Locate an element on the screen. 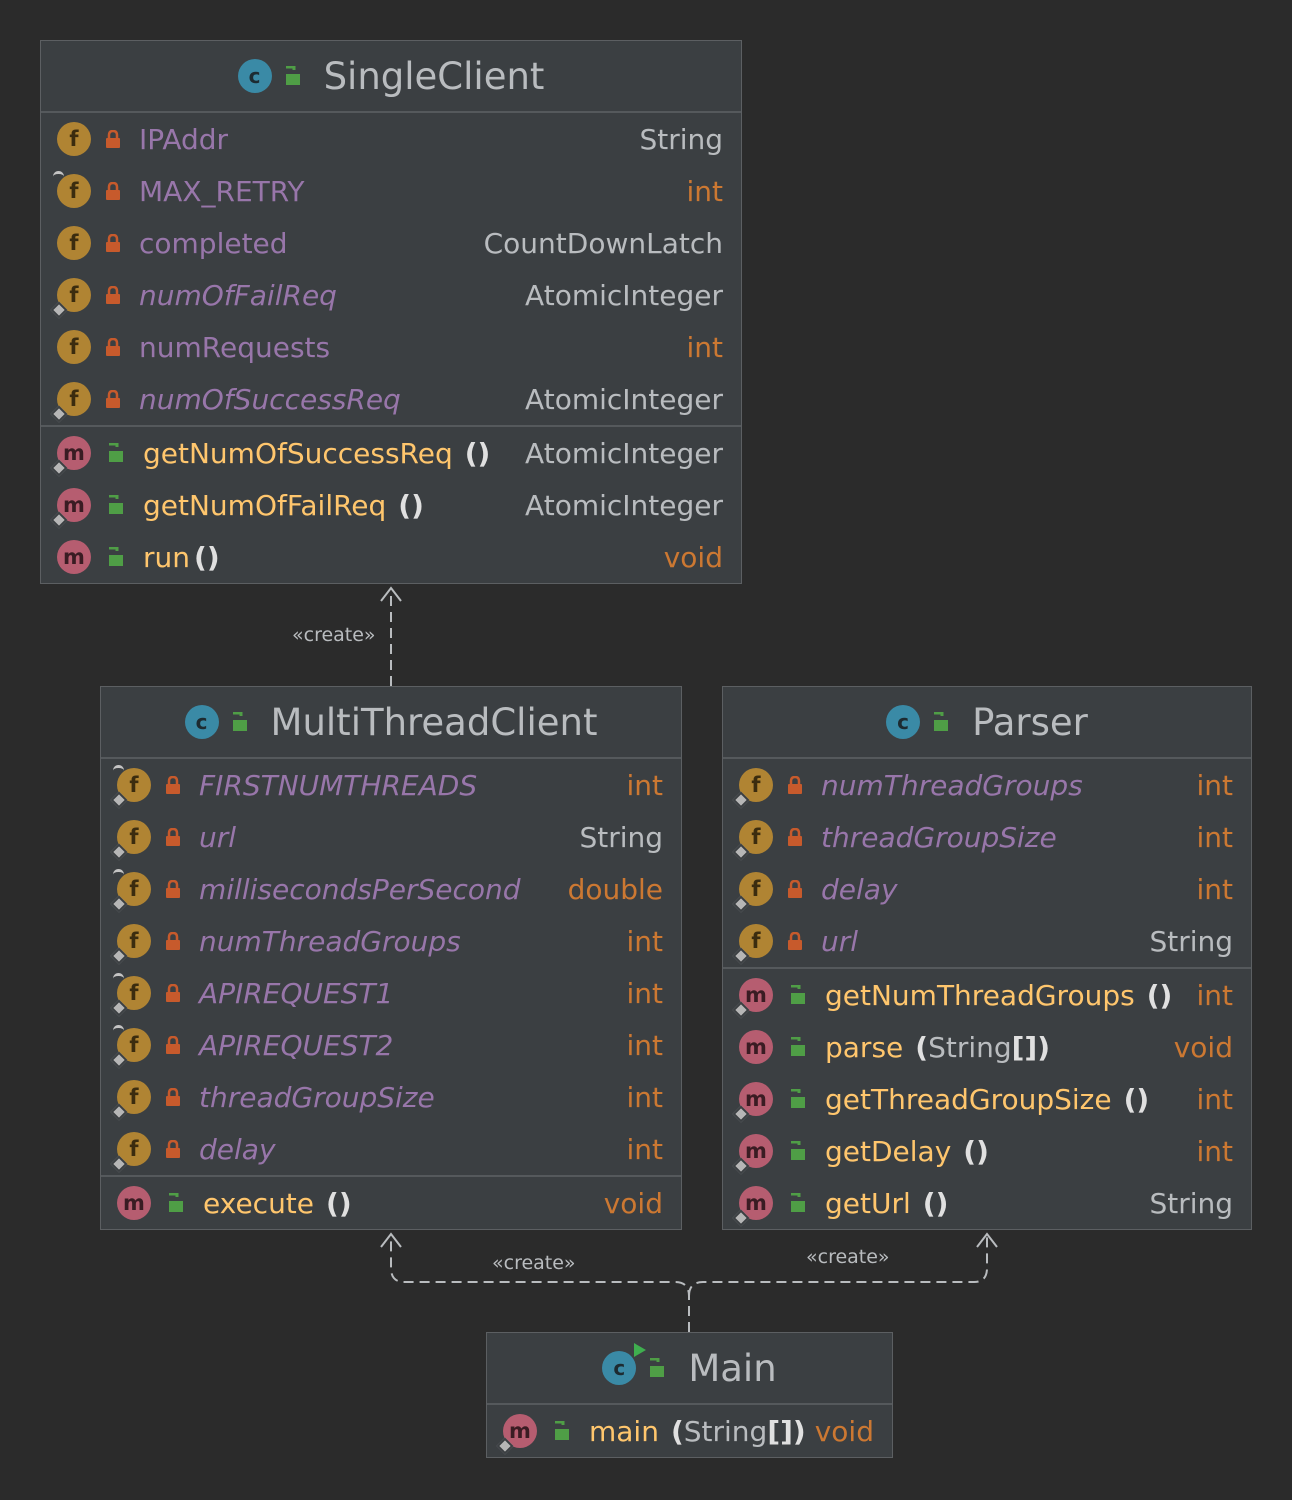 The width and height of the screenshot is (1292, 1500). field-row: f APIREQUEST1 int is located at coordinates (391, 993).